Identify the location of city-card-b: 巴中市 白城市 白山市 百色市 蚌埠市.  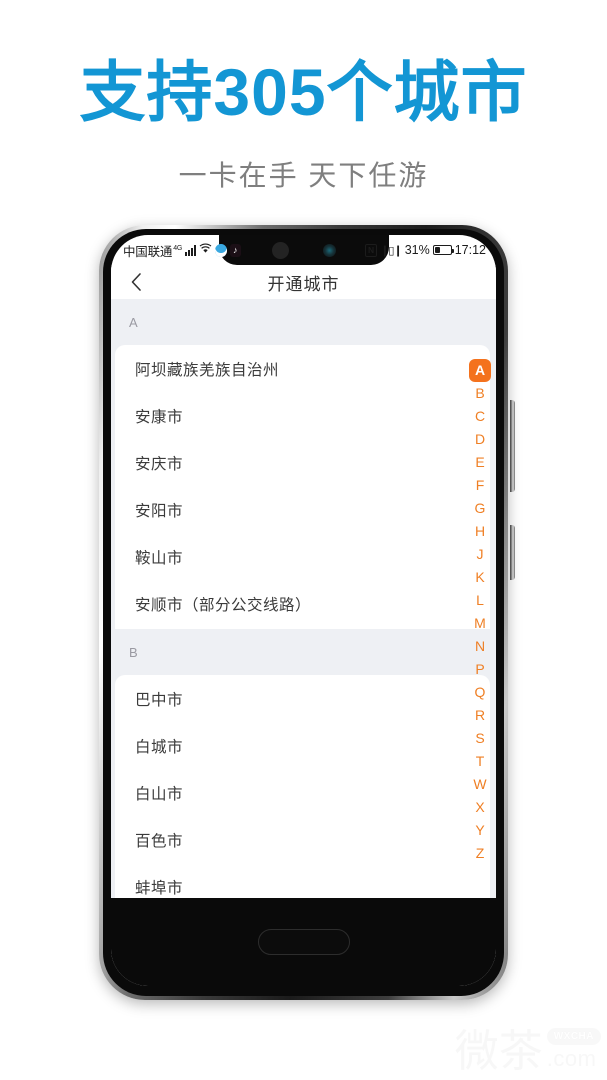
(302, 786).